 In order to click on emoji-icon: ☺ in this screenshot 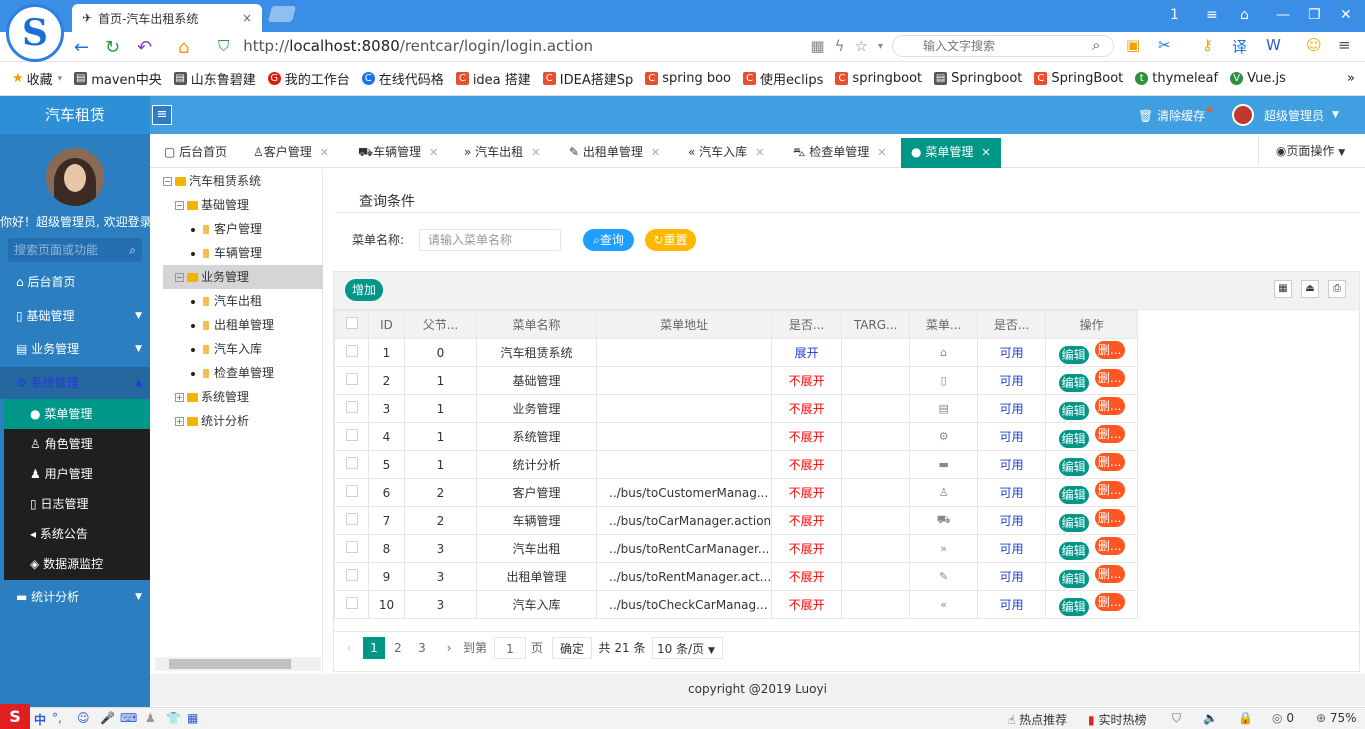, I will do `click(83, 718)`.